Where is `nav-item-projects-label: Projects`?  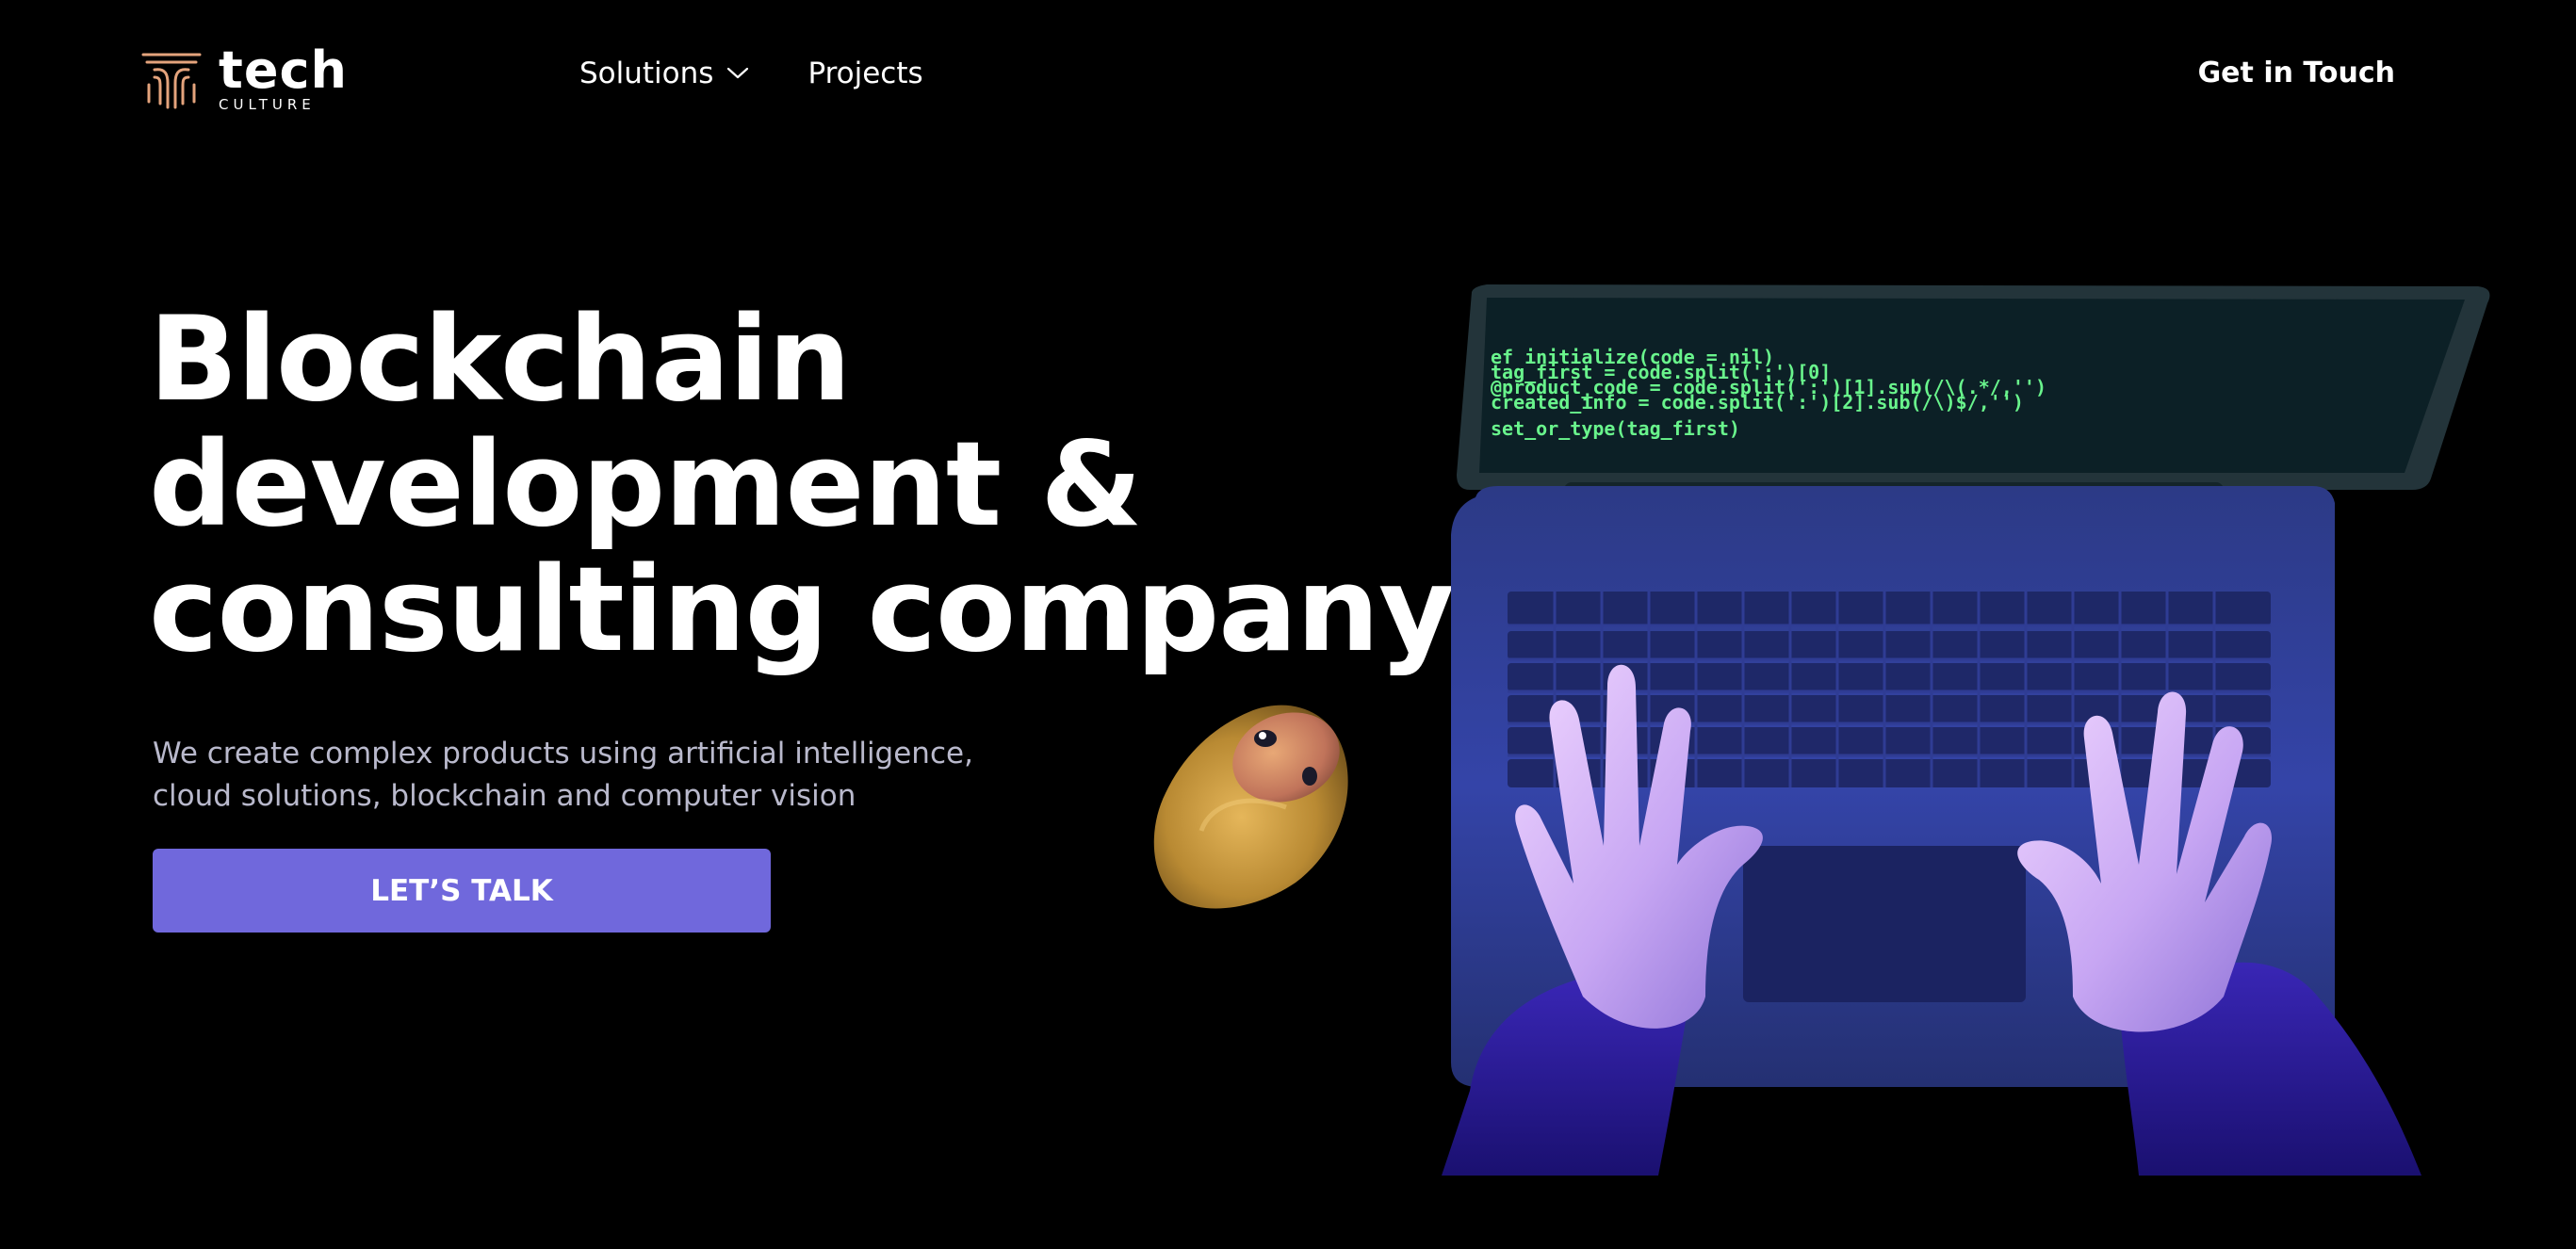
nav-item-projects-label: Projects is located at coordinates (865, 73).